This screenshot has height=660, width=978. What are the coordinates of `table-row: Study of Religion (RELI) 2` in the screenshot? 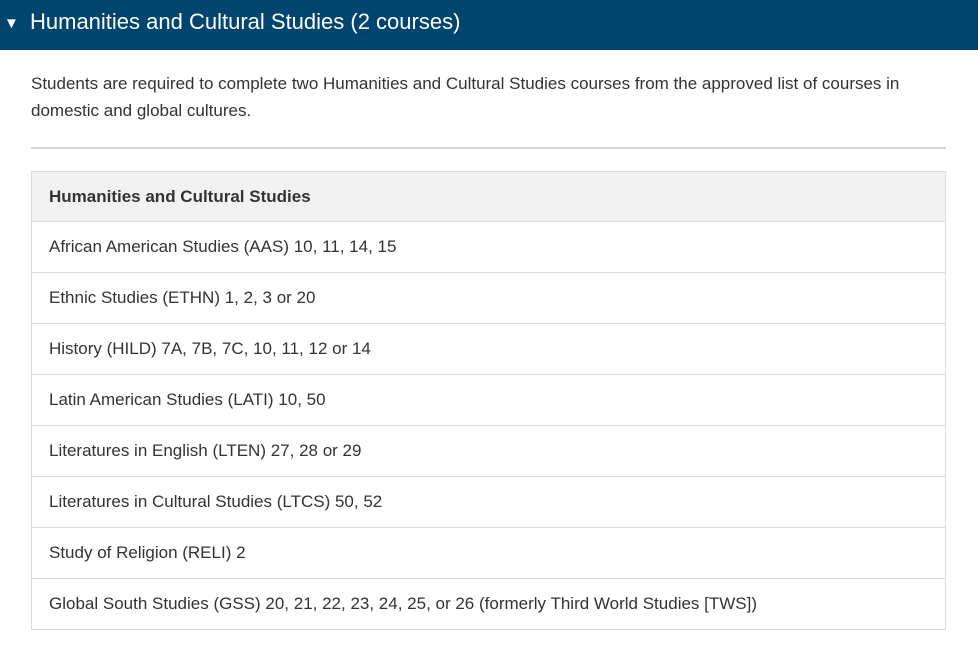 It's located at (488, 553).